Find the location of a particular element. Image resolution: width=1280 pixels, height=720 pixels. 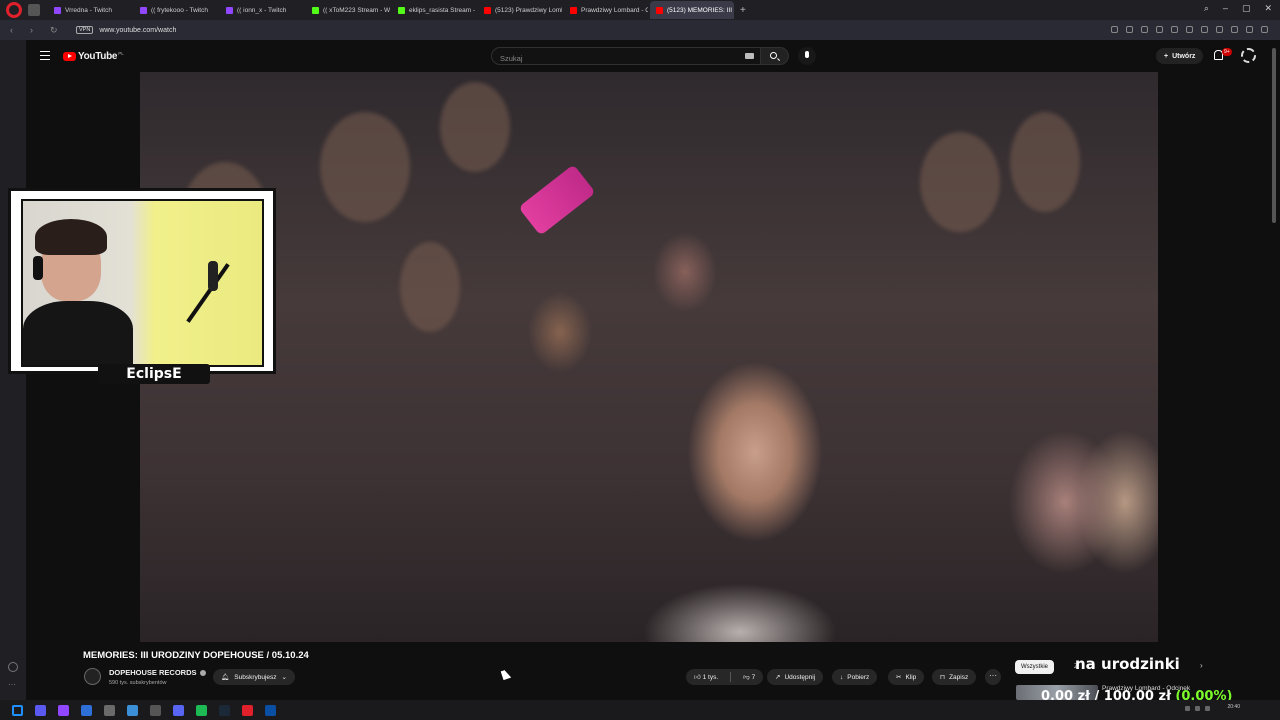

pink-phone is located at coordinates (557, 200).